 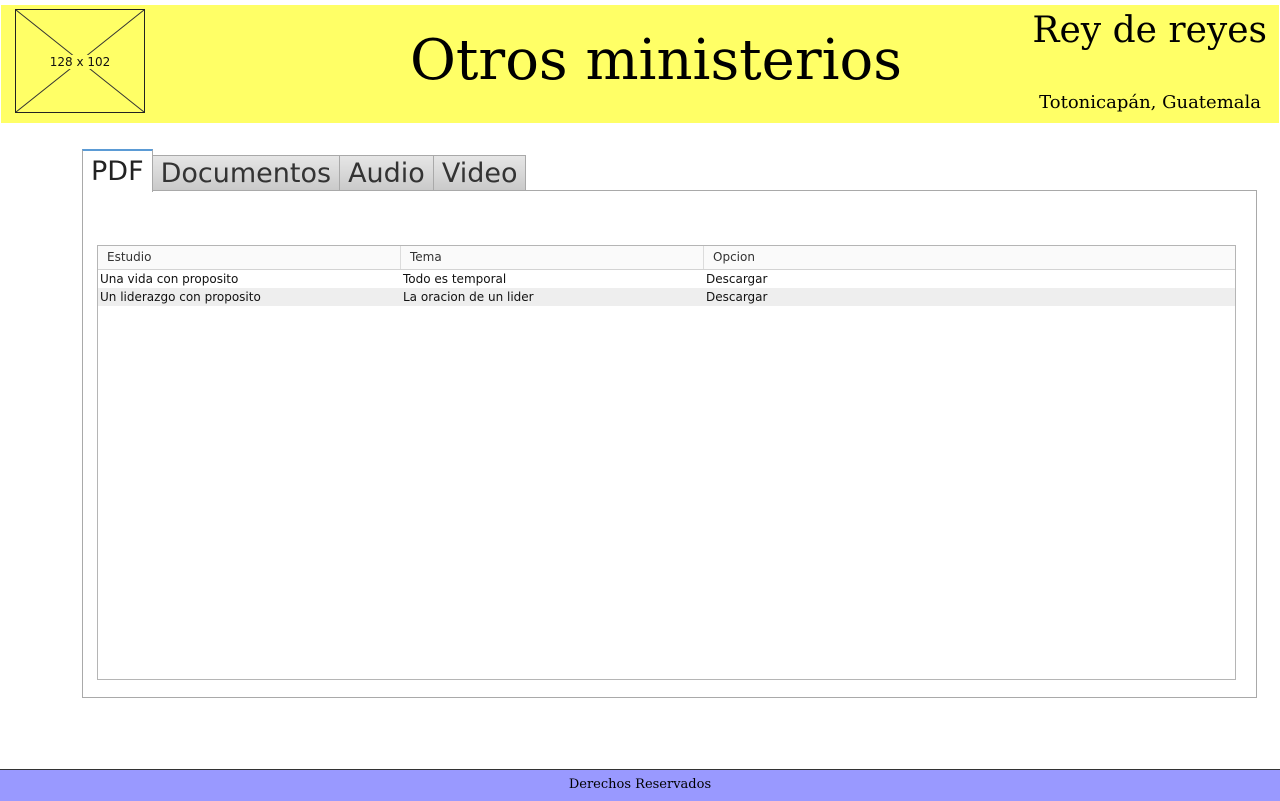 I want to click on logo-placeholder: 128 x 102, so click(x=80, y=61).